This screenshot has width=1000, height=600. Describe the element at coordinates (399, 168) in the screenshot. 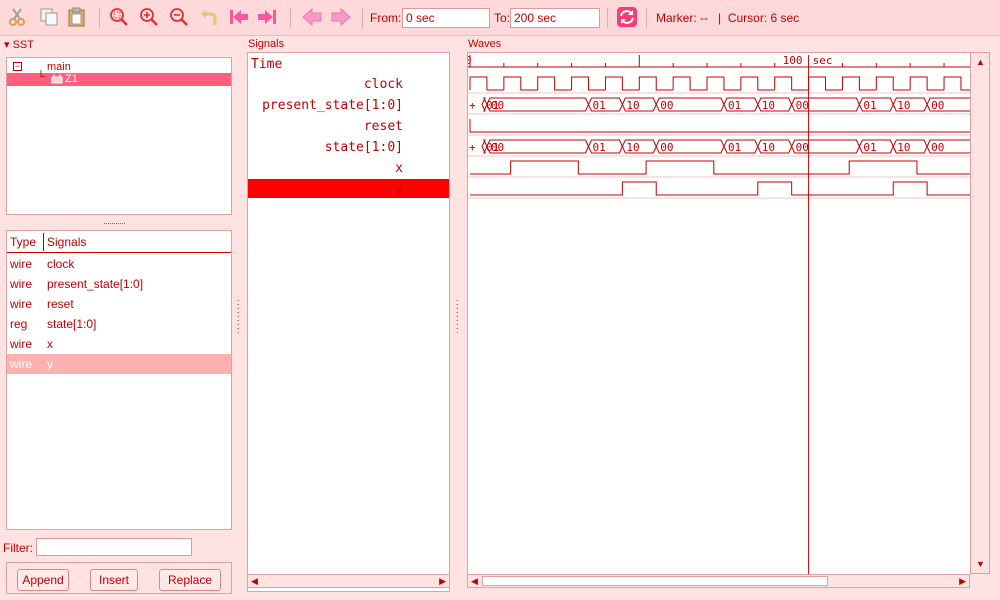

I see `signal-name: x` at that location.